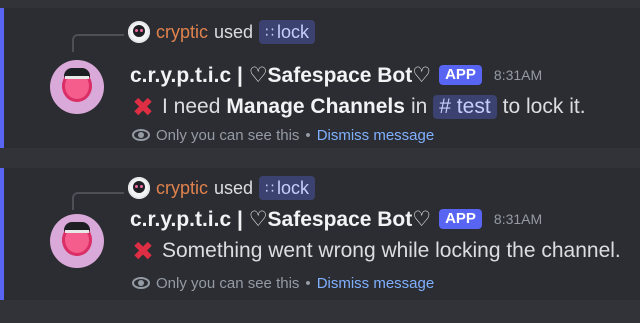 This screenshot has height=323, width=640. What do you see at coordinates (419, 106) in the screenshot?
I see `text-mid: in` at bounding box center [419, 106].